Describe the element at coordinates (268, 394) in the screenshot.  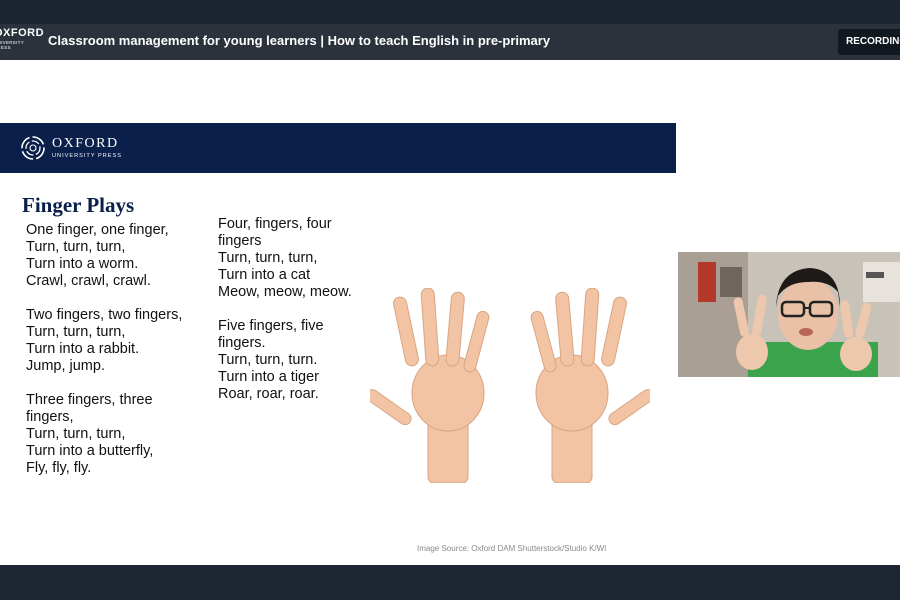
I see `poem-line: Roar, roar, roar.` at that location.